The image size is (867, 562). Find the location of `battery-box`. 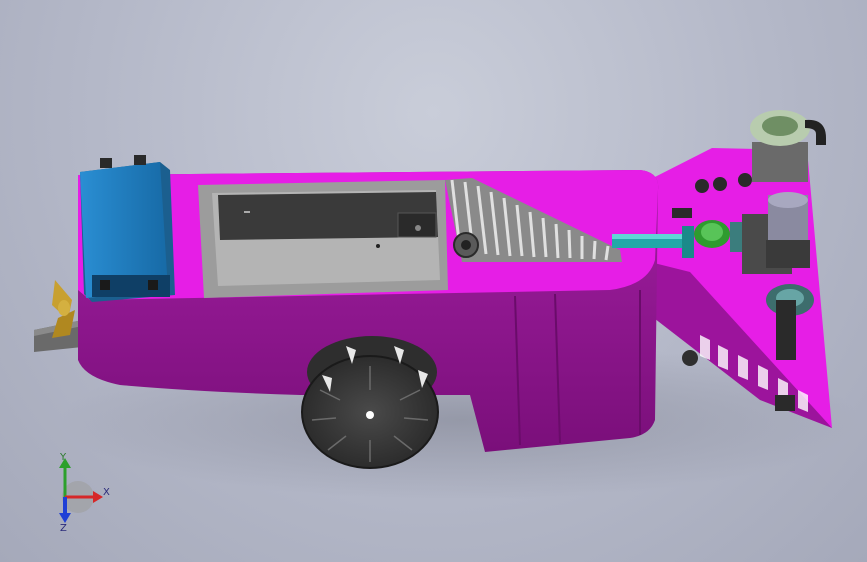

battery-box is located at coordinates (127, 228).